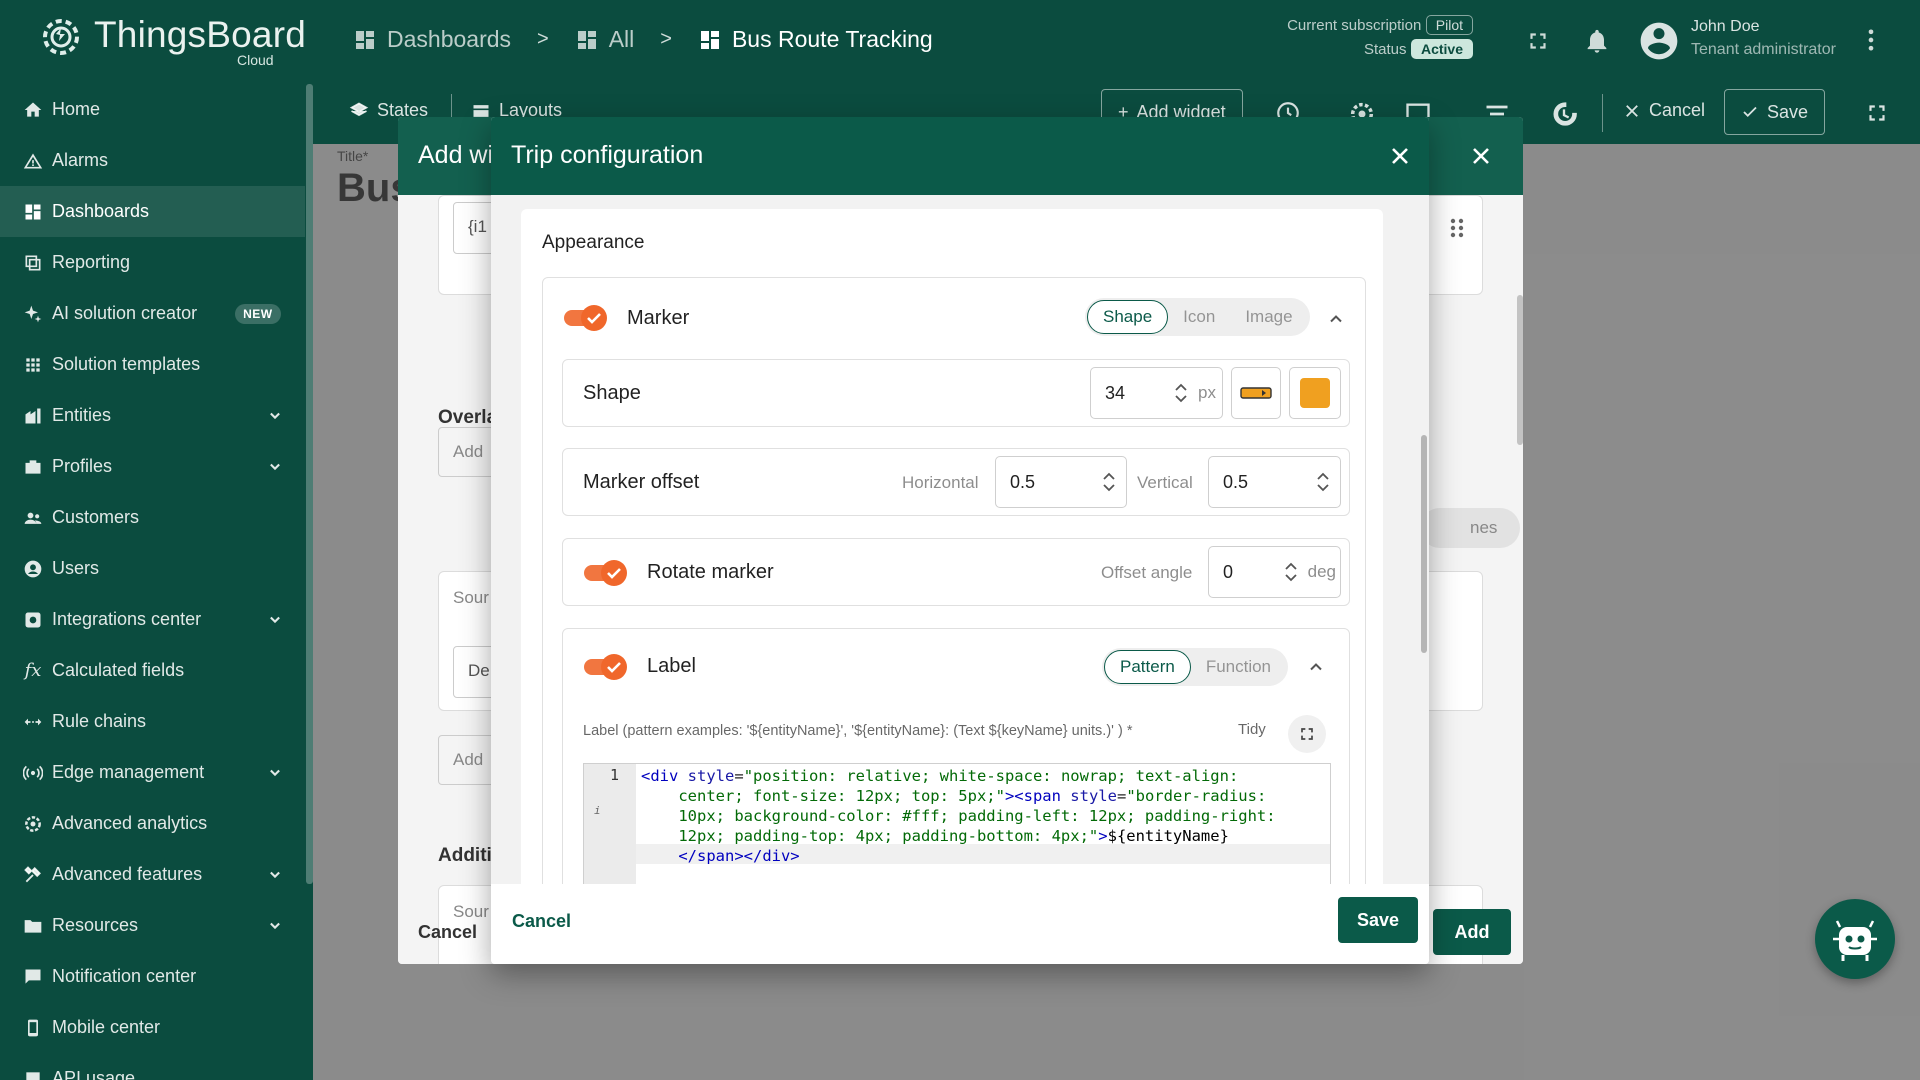  I want to click on cancel-edit-button: Cancel, so click(1664, 110).